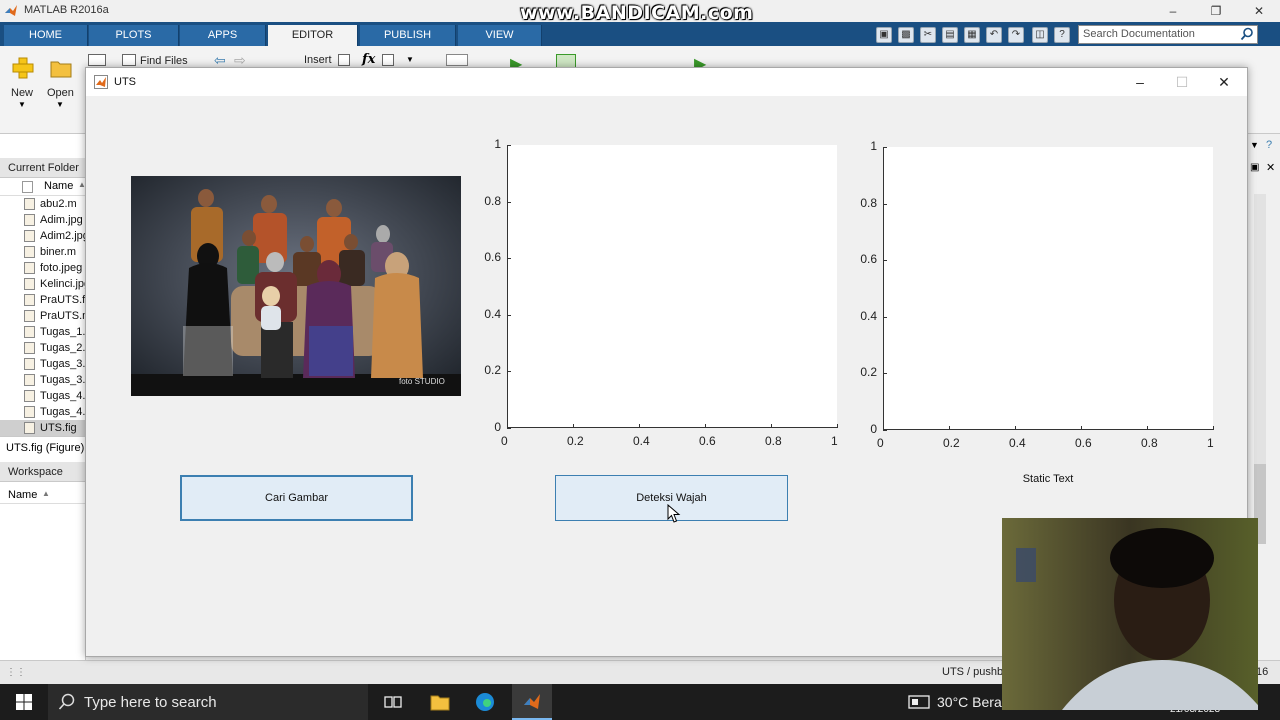 This screenshot has height=720, width=1280. Describe the element at coordinates (1140, 82) in the screenshot. I see `figure-minimize-icon: –` at that location.